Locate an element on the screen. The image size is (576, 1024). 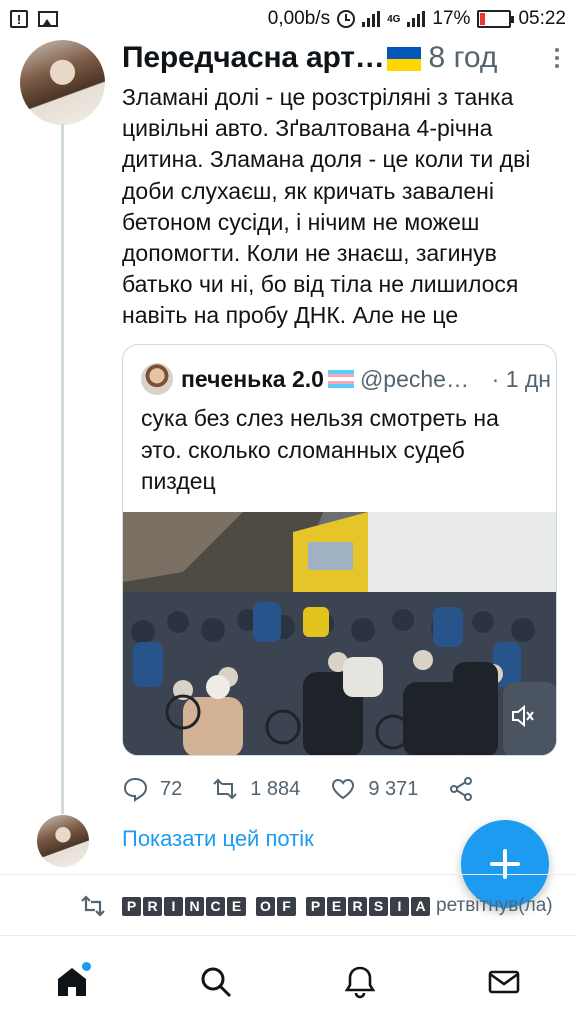
mute-icon is located at coordinates (523, 716).